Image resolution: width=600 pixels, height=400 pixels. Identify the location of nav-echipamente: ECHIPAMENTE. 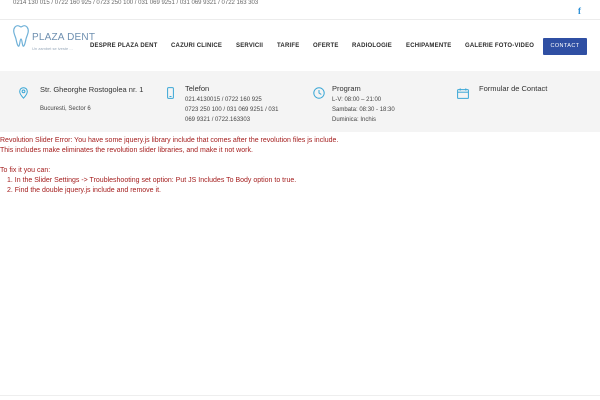
(428, 46).